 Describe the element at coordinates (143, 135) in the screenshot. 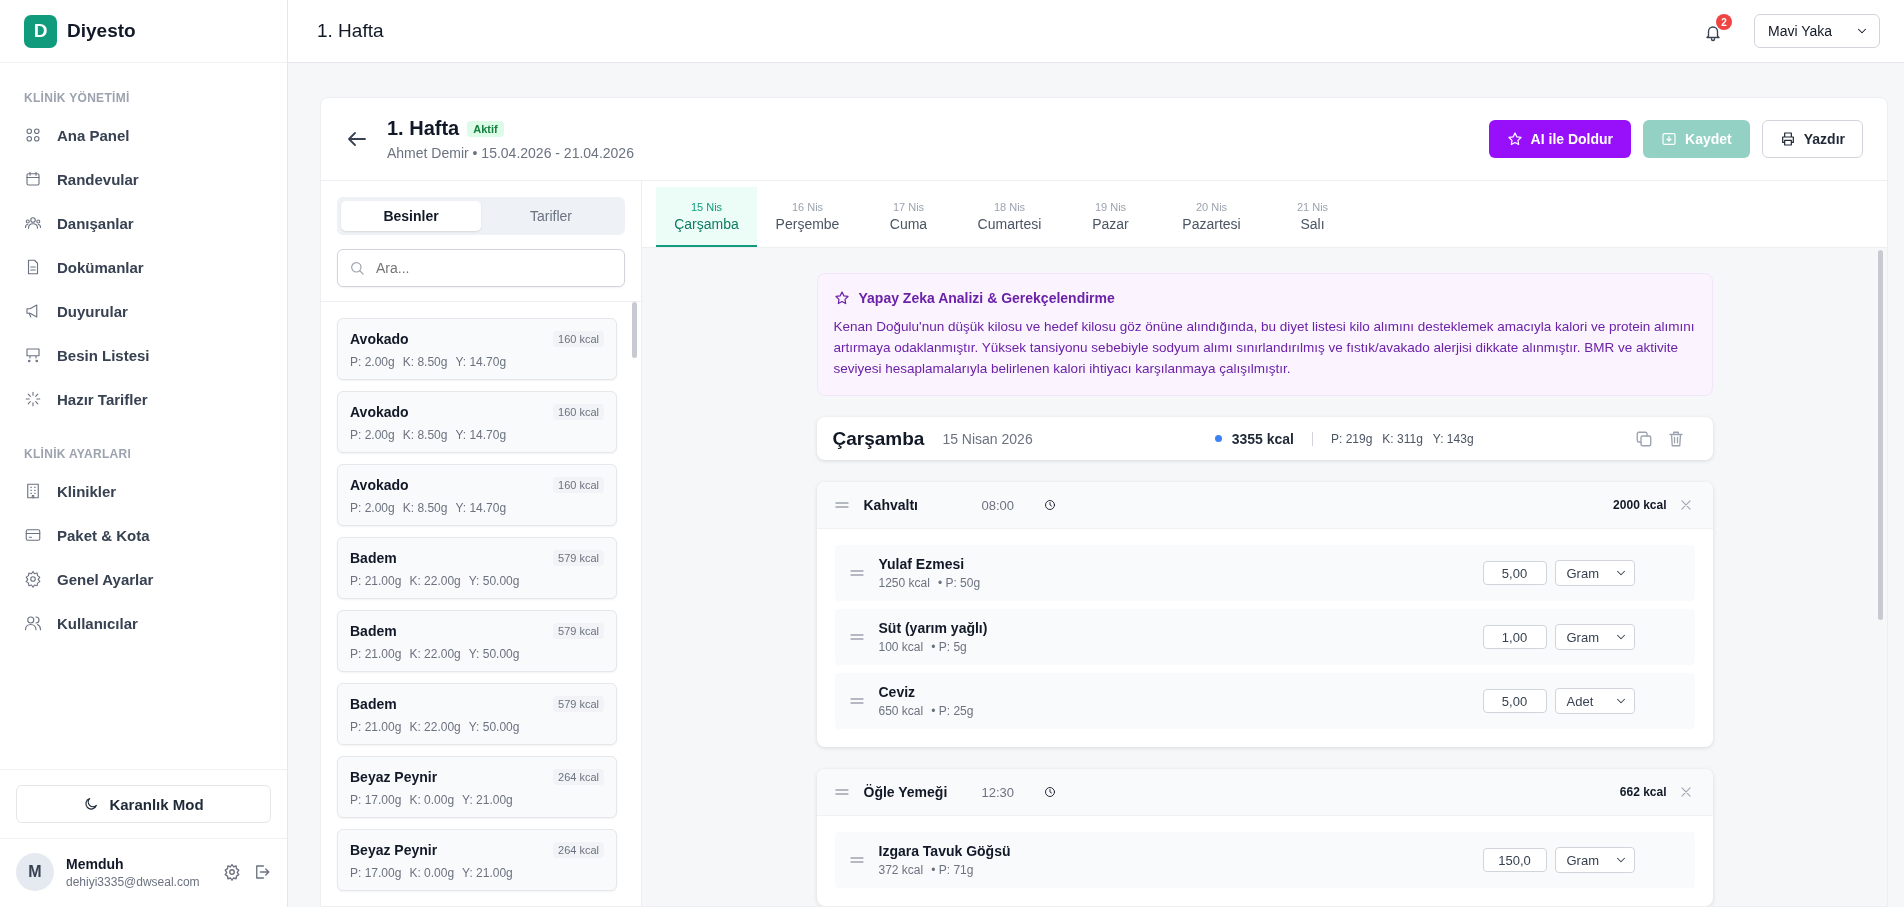

I see `nav-item: Ana Panel` at that location.